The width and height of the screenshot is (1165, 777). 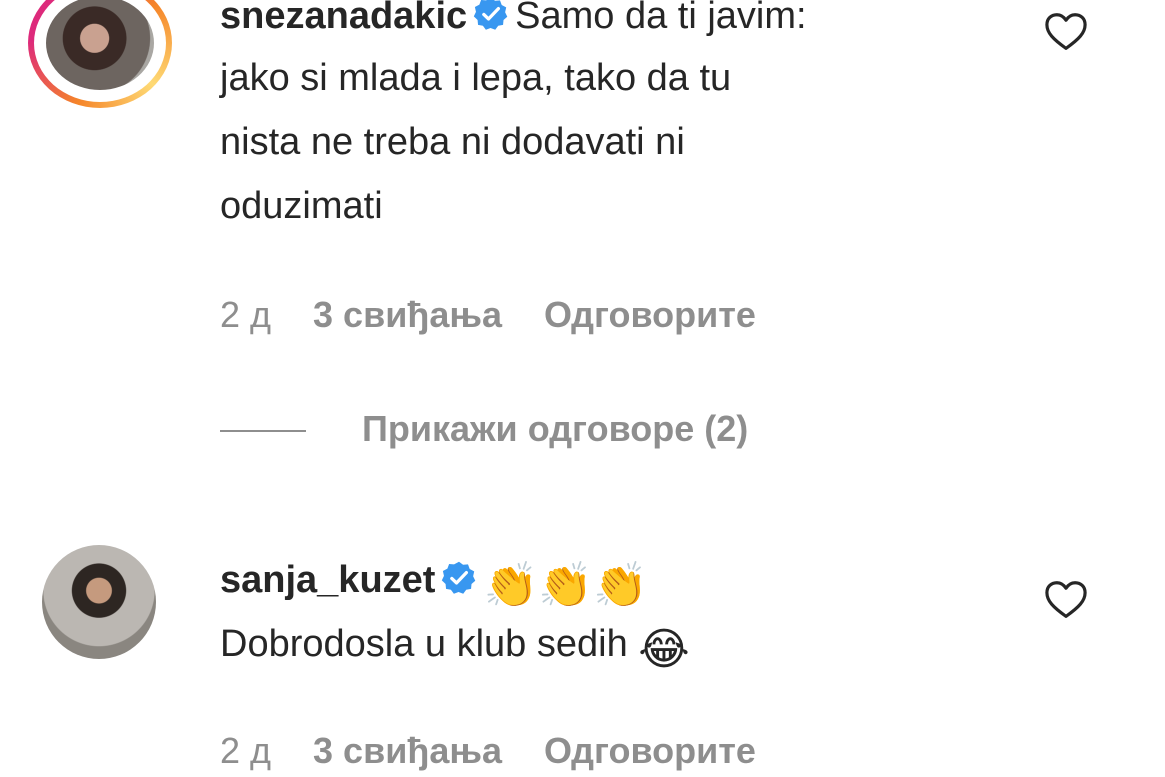 I want to click on comment-text: nista ne treba ni dodavati ni, so click(x=452, y=142).